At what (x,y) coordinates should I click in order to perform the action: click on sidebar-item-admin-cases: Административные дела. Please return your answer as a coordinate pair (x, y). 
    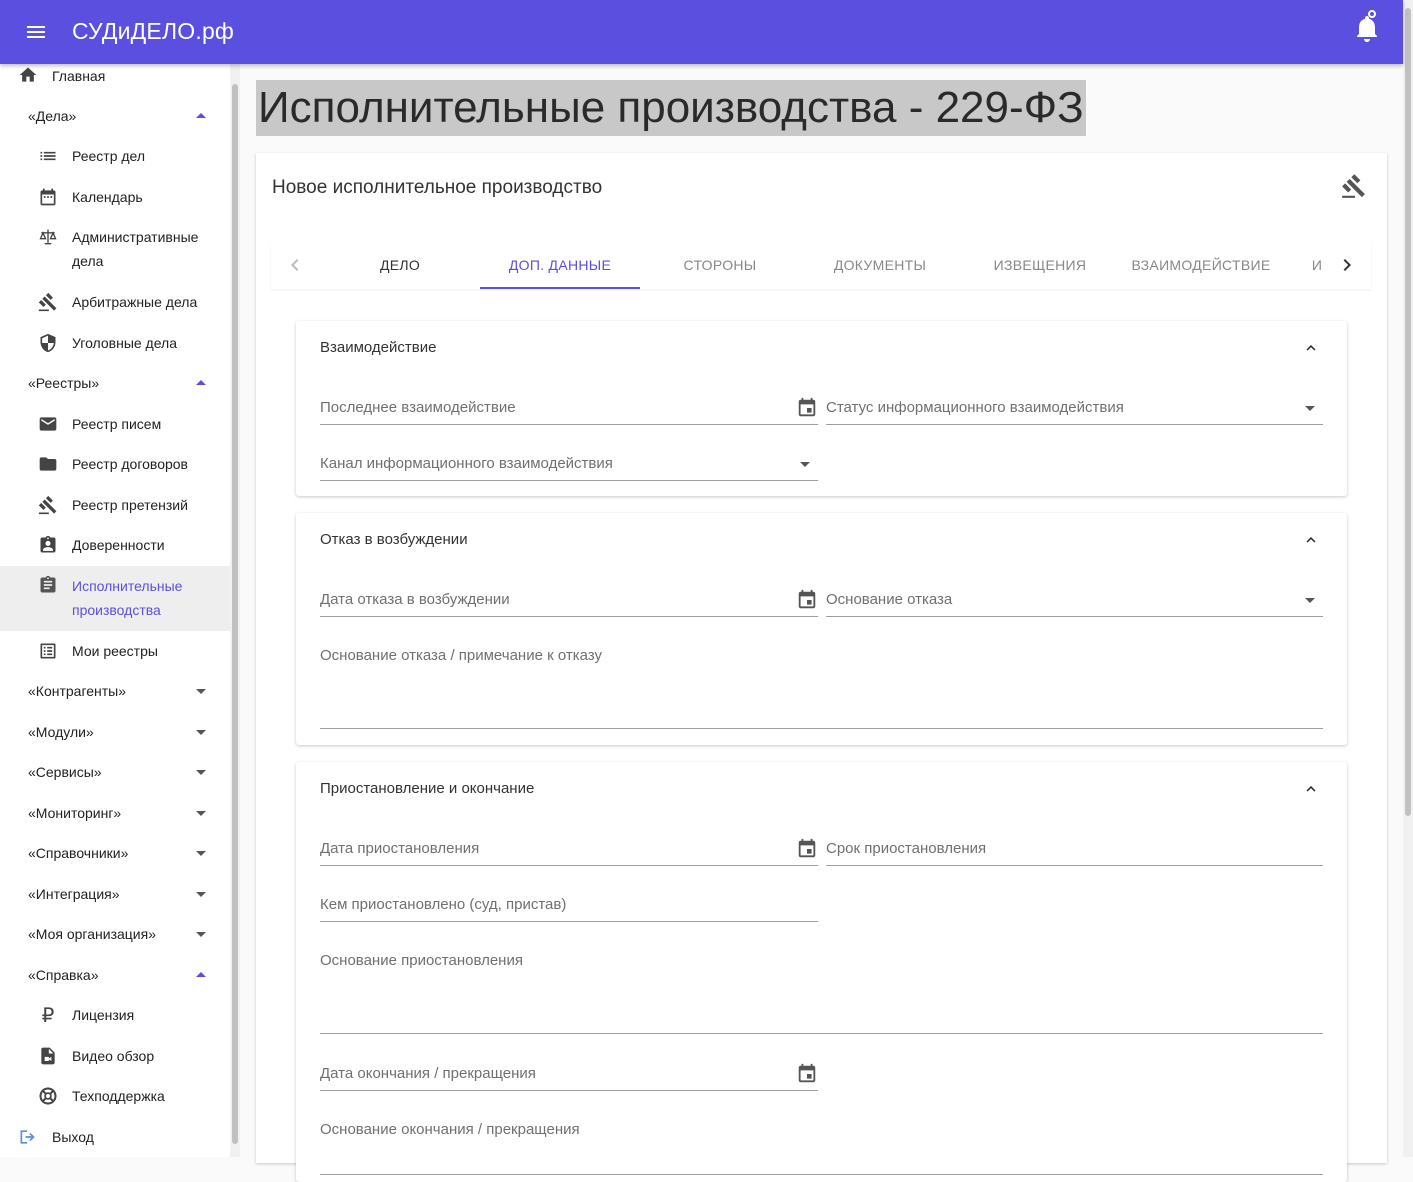
    Looking at the image, I should click on (115, 250).